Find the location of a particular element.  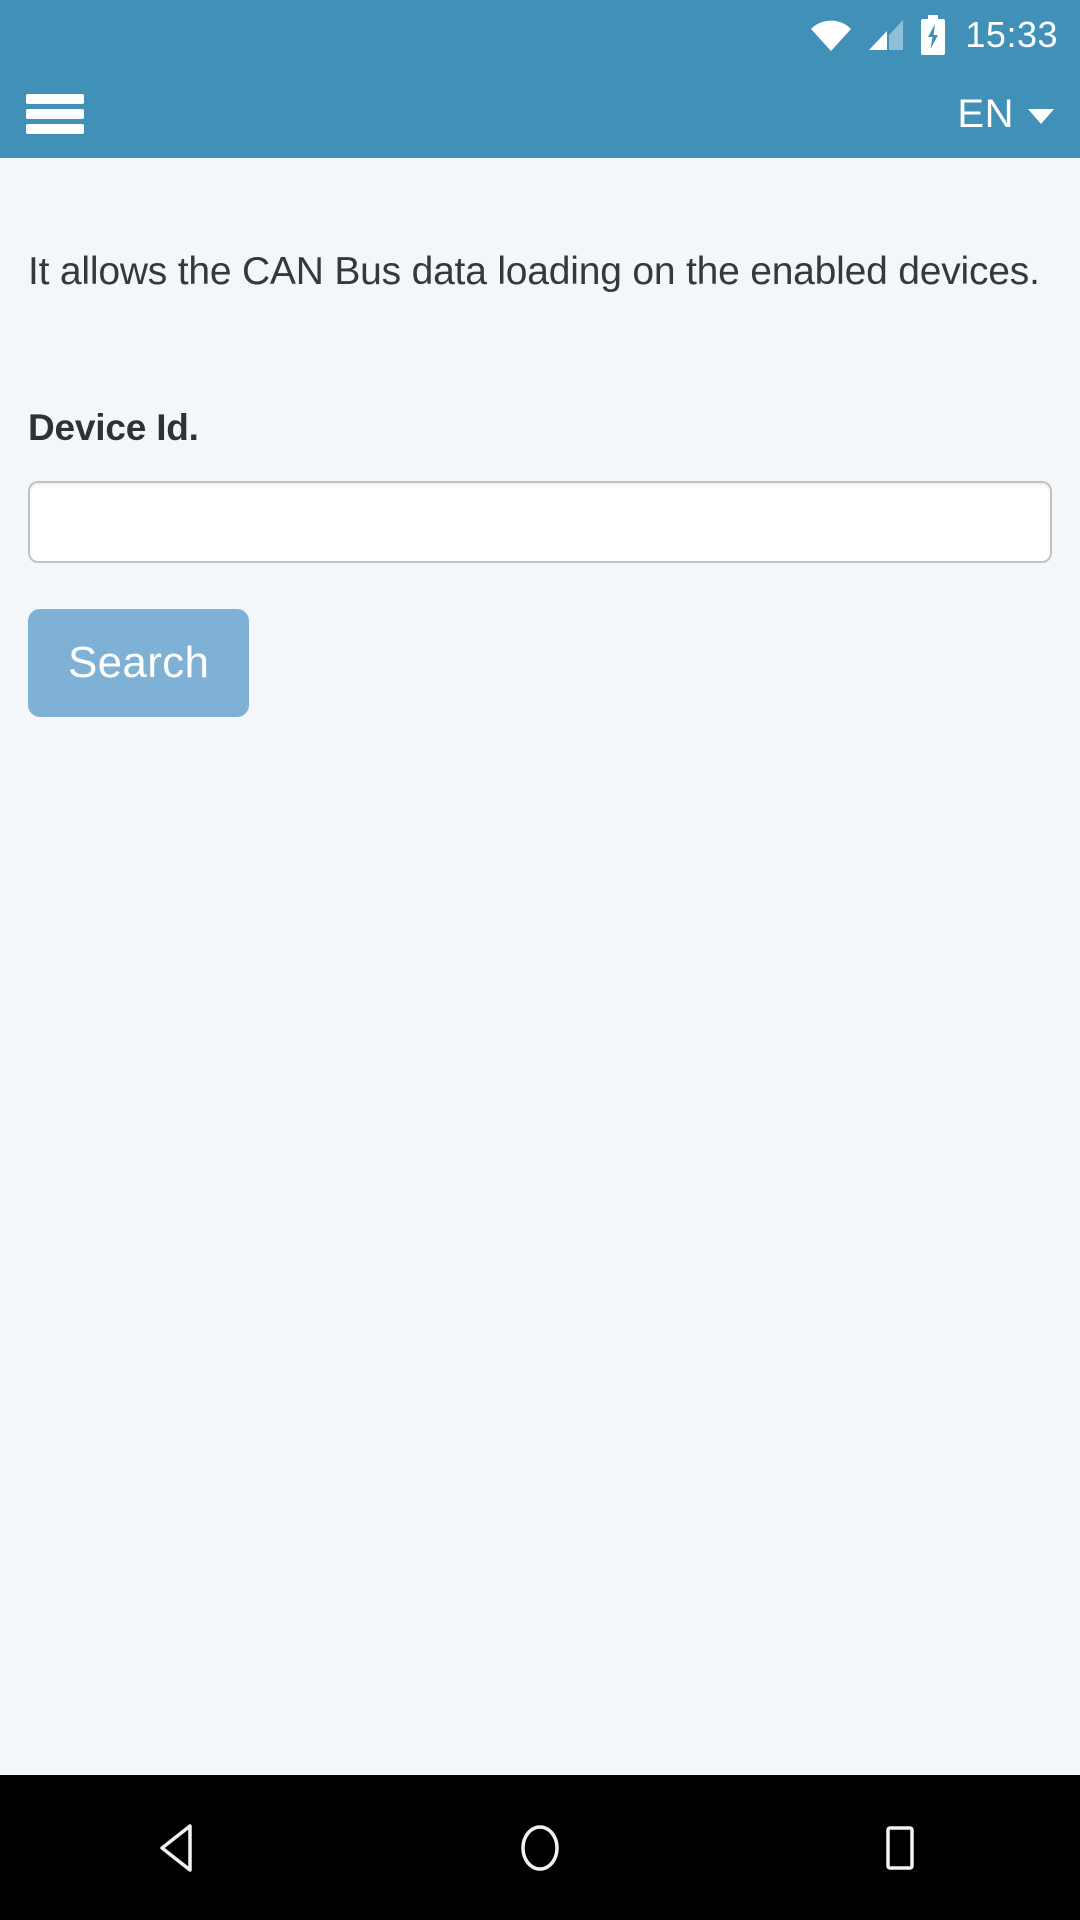

hamburger-menu-icon is located at coordinates (55, 114).